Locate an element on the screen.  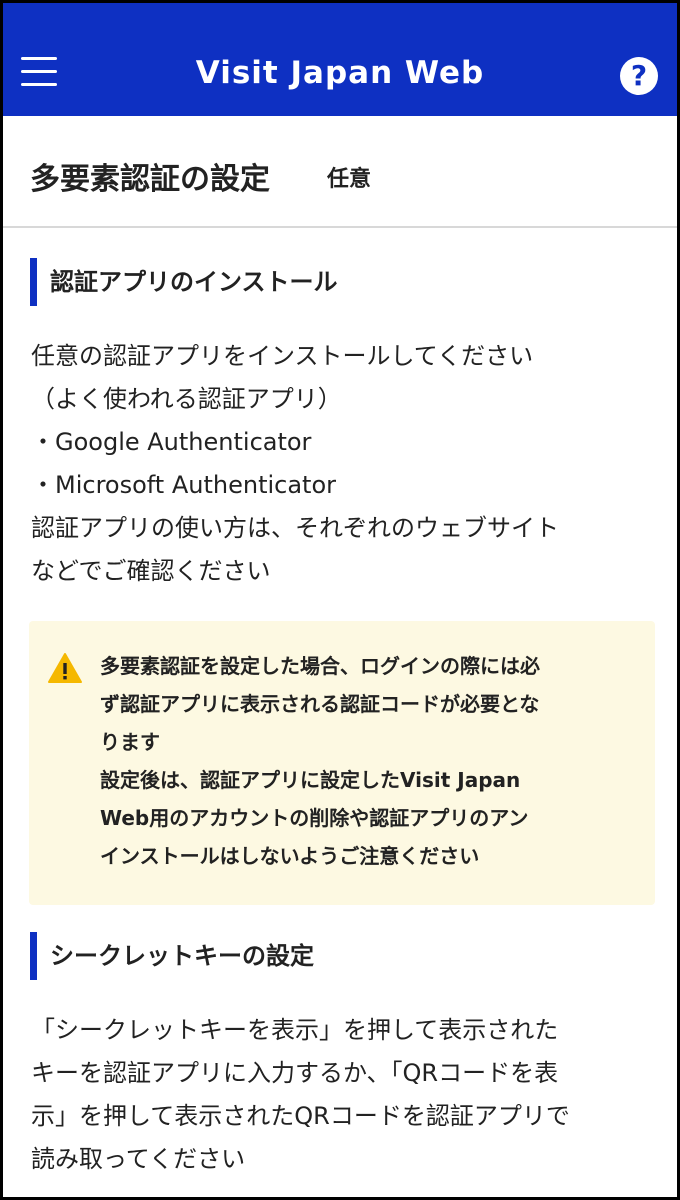
notice-line: Web用のアカウントの削除や認証アプリのアン is located at coordinates (314, 818).